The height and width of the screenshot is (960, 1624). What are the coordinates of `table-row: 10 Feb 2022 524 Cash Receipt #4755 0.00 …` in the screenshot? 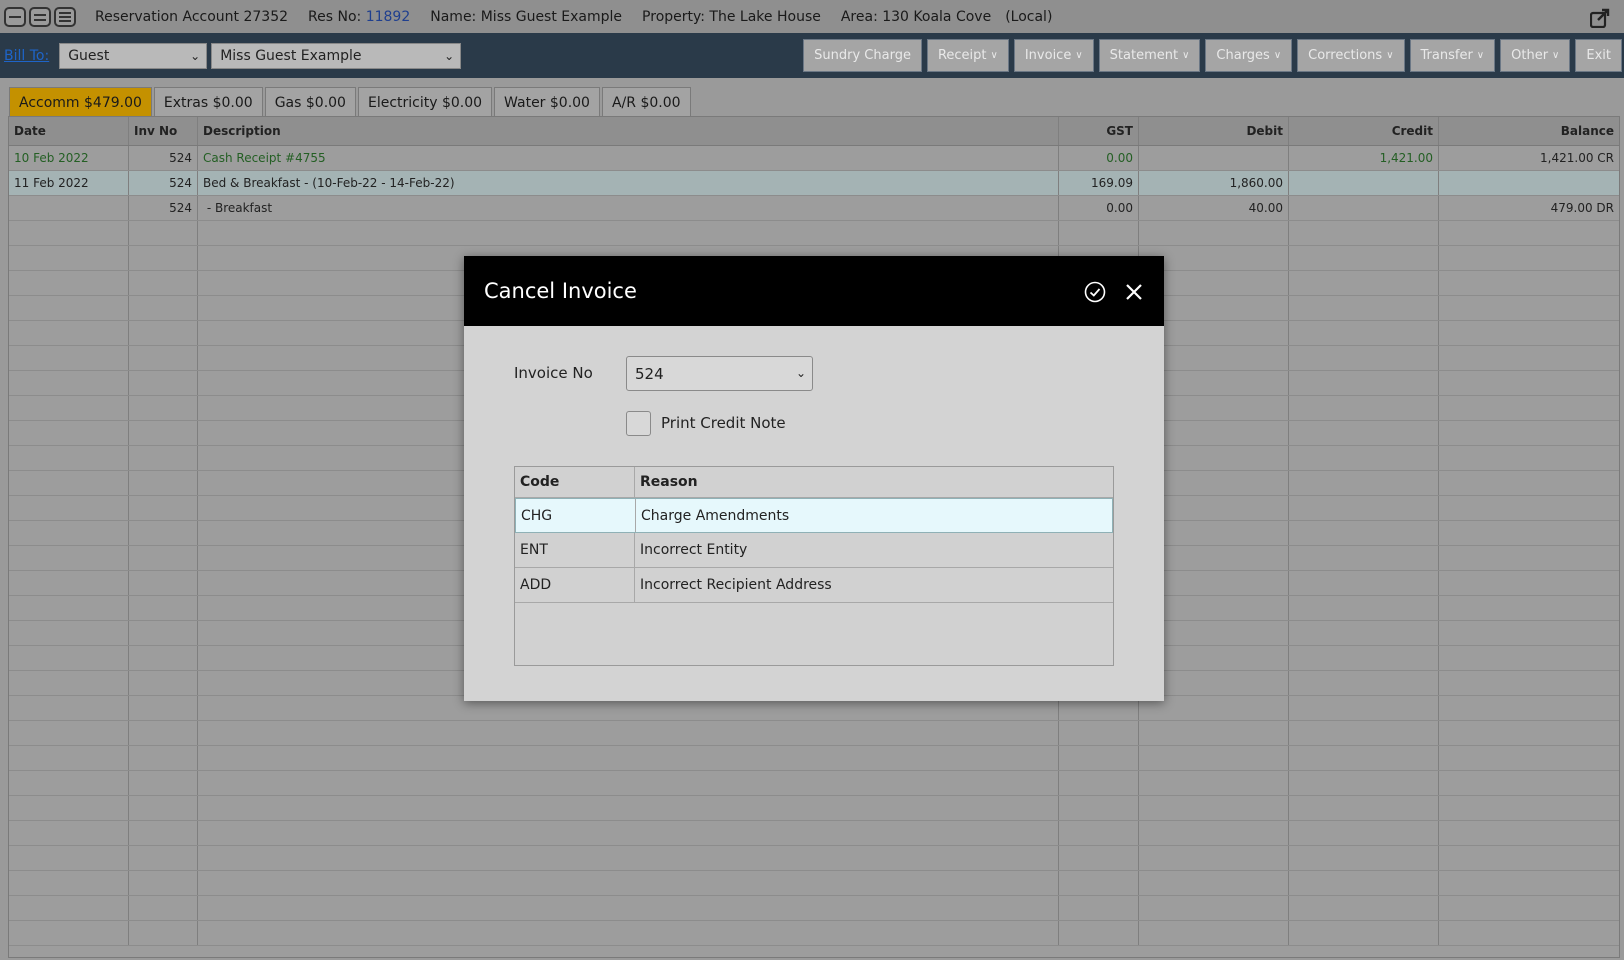 It's located at (814, 158).